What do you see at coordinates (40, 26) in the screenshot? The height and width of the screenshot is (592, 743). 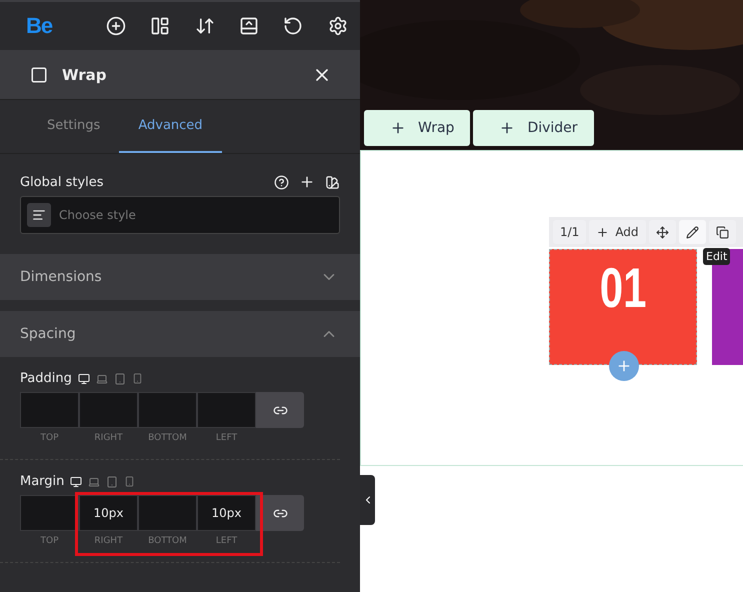 I see `logo: Be` at bounding box center [40, 26].